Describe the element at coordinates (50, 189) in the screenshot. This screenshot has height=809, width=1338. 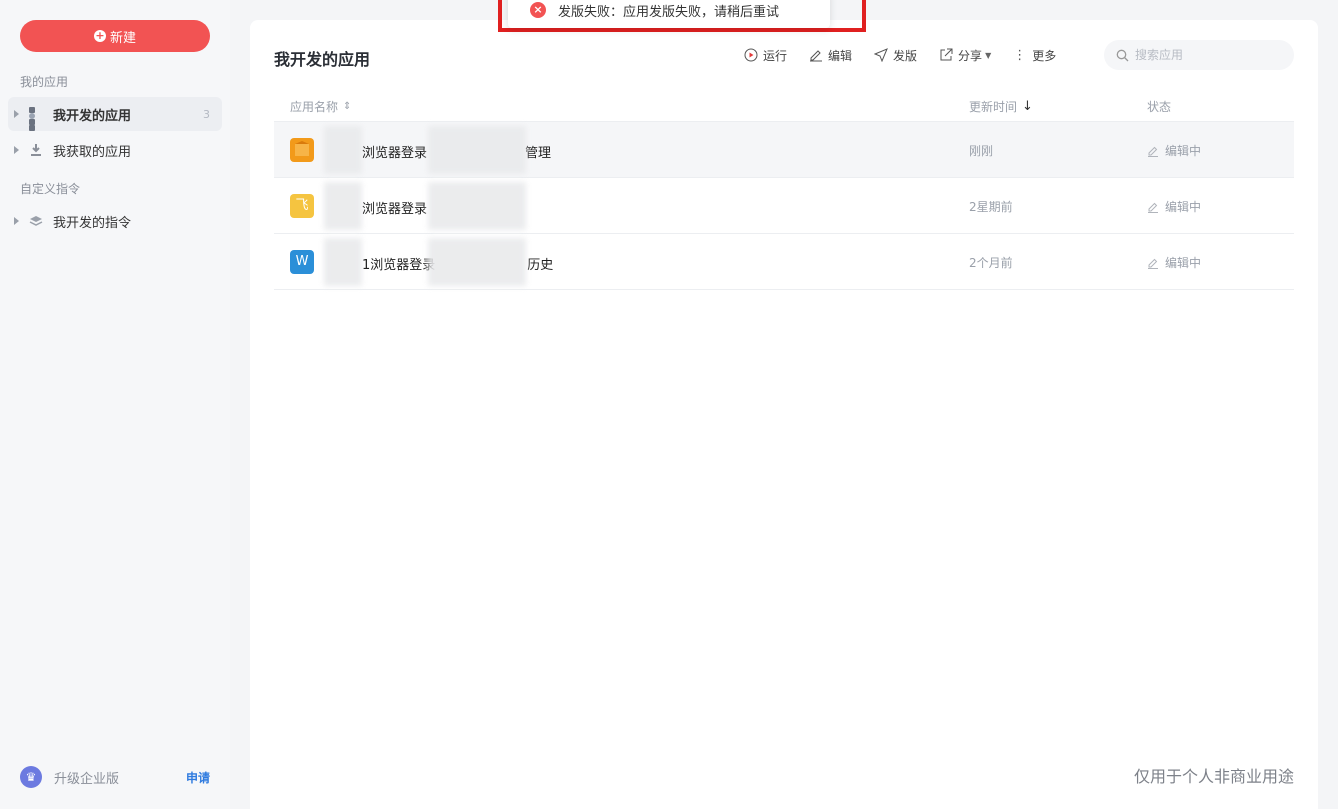
I see `section-custom-commands: 自定义指令` at that location.